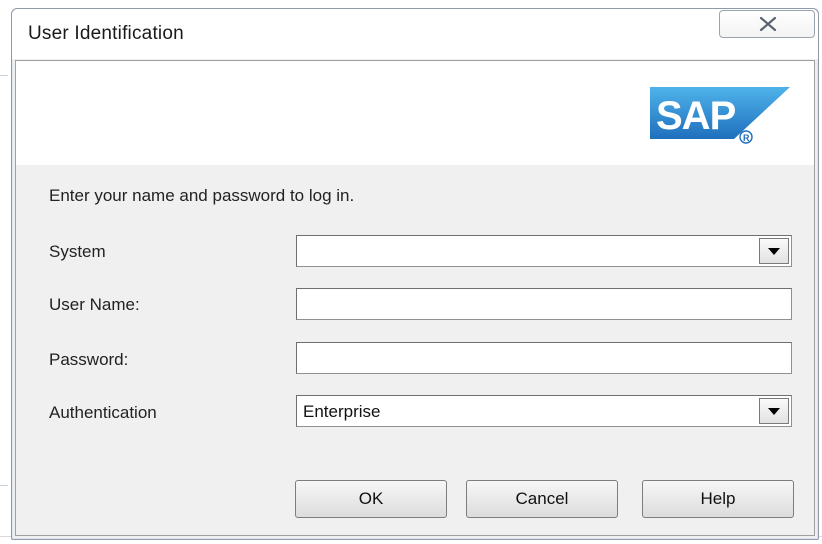 Image resolution: width=822 pixels, height=544 pixels. I want to click on sap-logo: SAP R, so click(720, 115).